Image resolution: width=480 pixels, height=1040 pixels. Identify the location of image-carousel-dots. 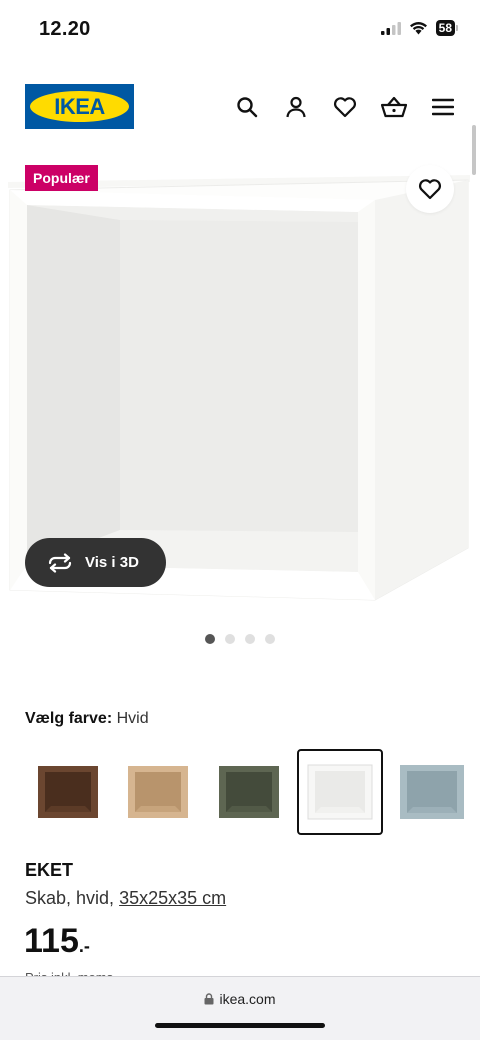
(240, 639).